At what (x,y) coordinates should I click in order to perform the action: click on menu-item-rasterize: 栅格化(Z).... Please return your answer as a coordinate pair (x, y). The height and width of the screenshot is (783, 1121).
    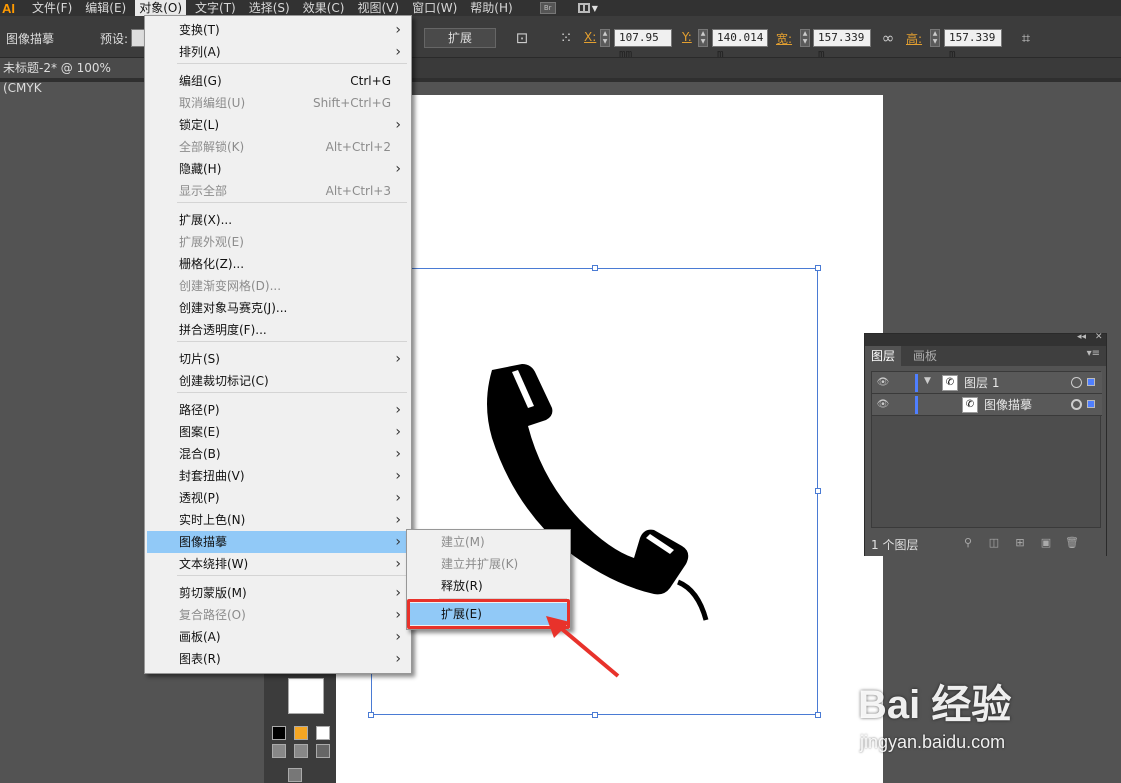
    Looking at the image, I should click on (278, 264).